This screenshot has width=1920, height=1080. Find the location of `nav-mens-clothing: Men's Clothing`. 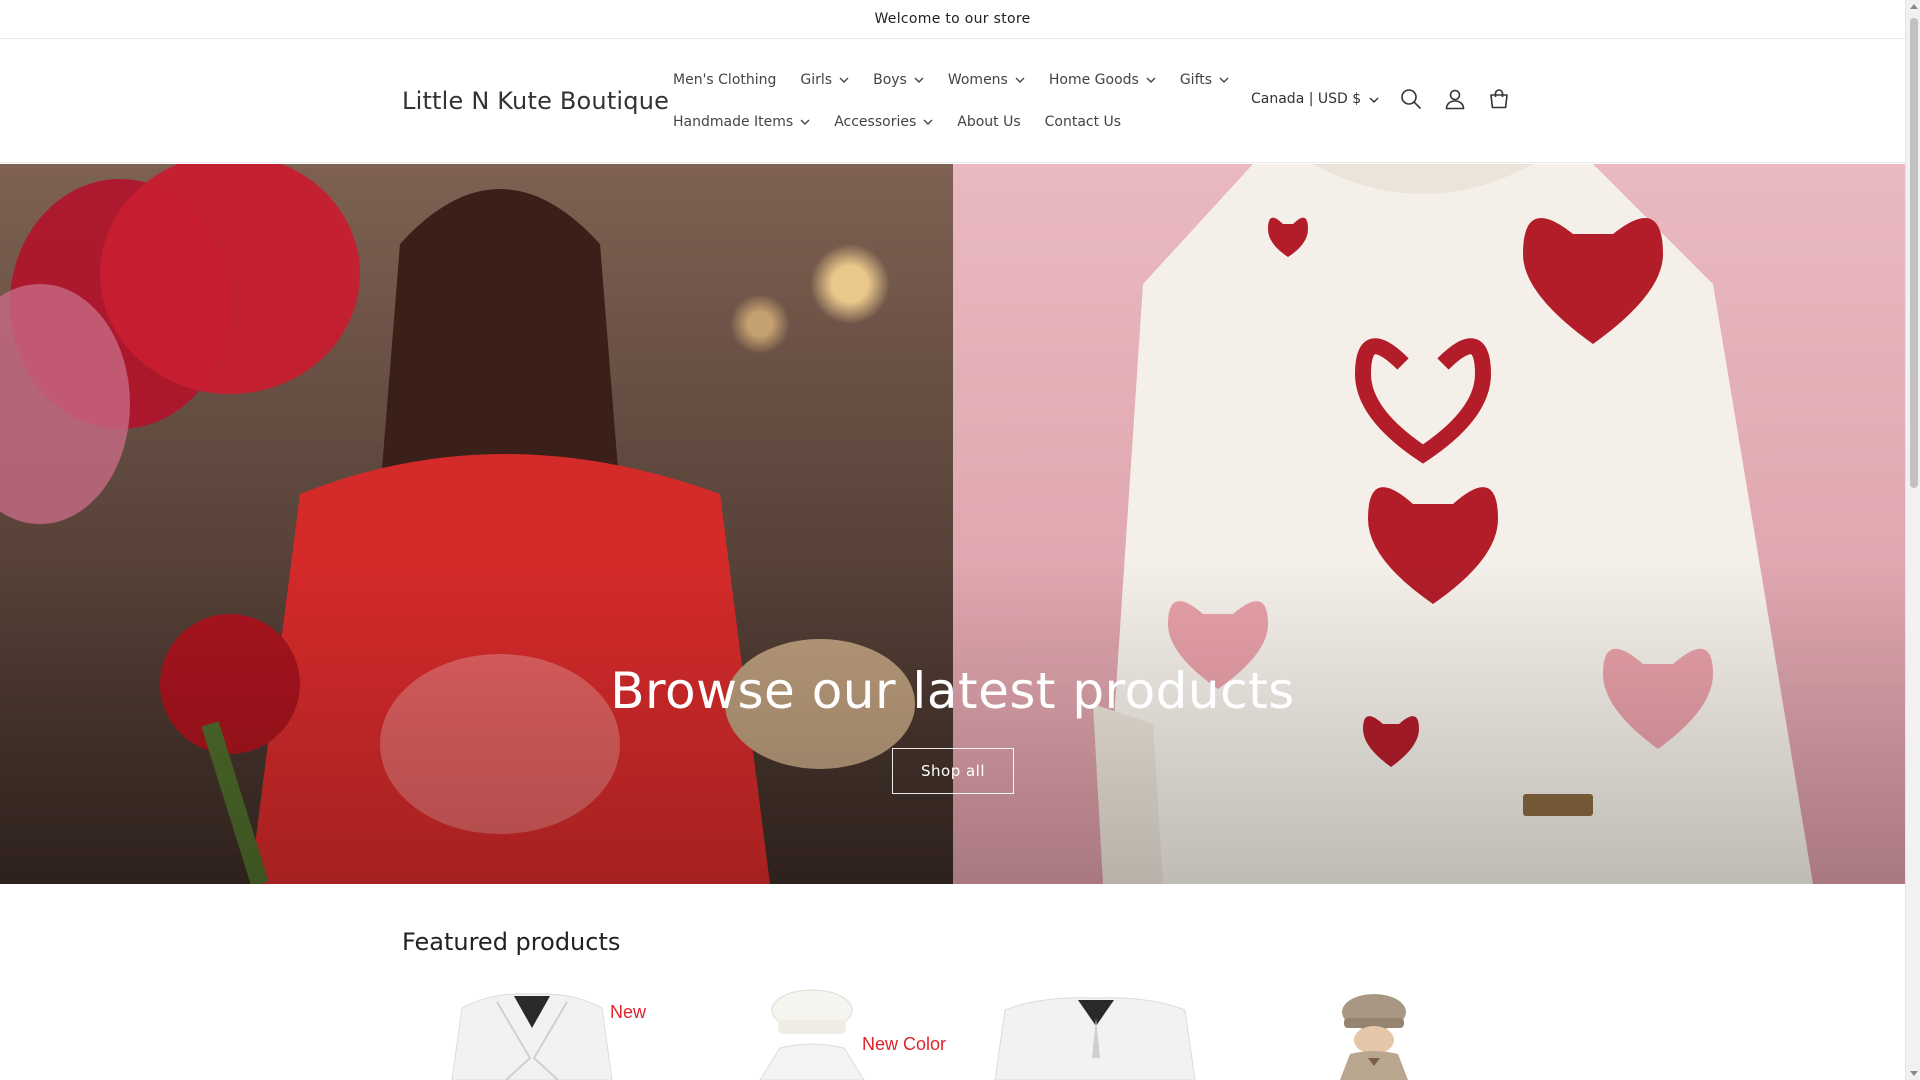

nav-mens-clothing: Men's Clothing is located at coordinates (724, 80).